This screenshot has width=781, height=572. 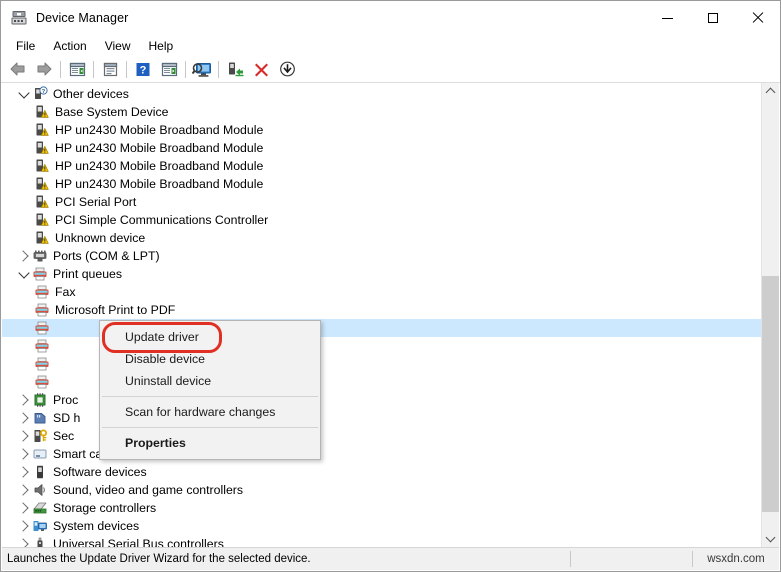 I want to click on usb-controller-icon, so click(x=40, y=541).